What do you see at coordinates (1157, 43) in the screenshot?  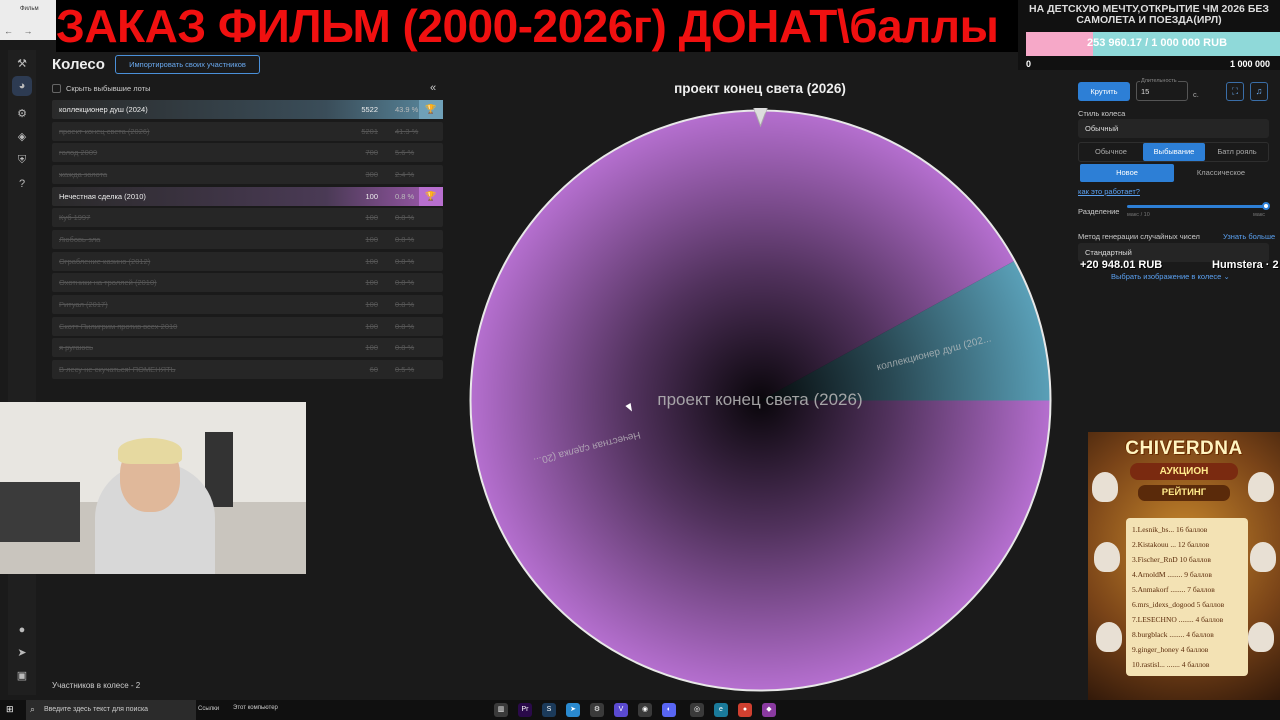 I see `goal-amount: 253 960.17 / 1 000 000 RUB` at bounding box center [1157, 43].